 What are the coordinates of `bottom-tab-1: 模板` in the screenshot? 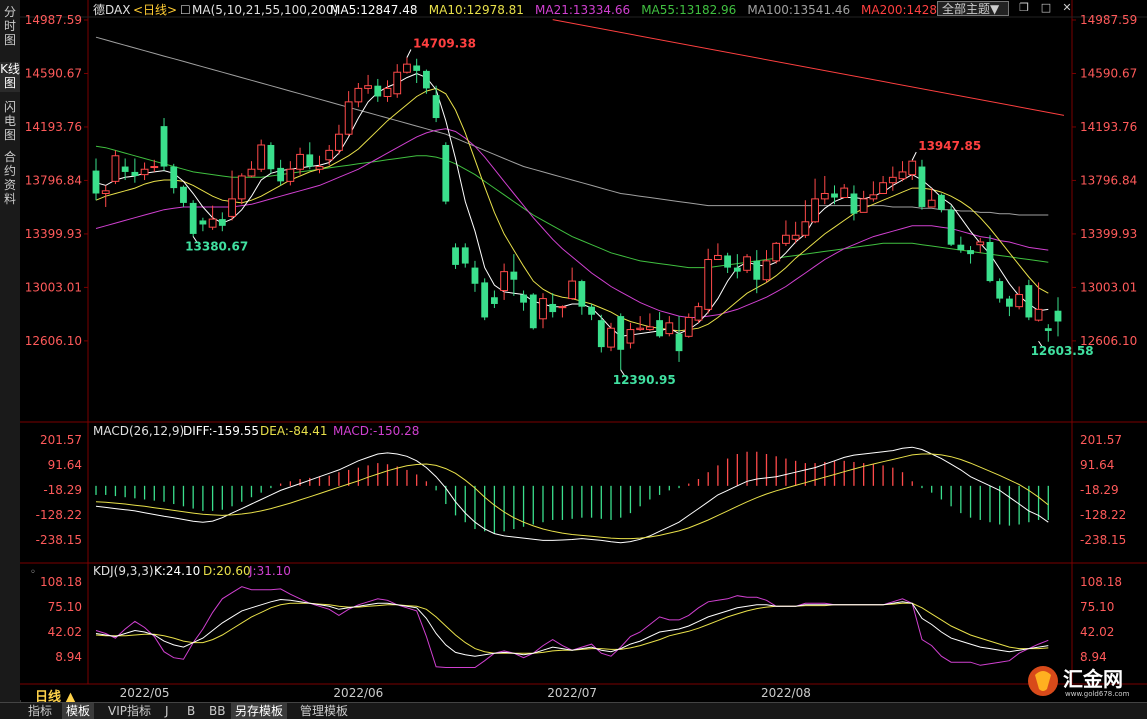 It's located at (78, 711).